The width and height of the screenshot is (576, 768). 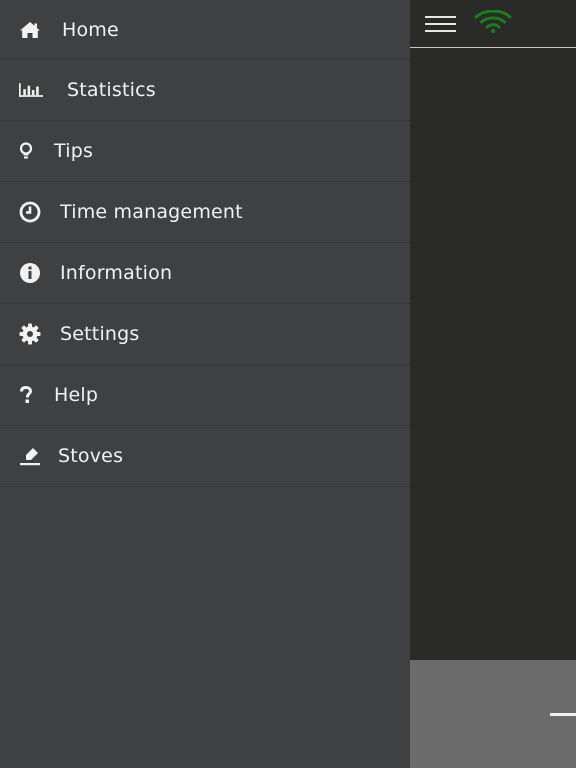 I want to click on menu-label-tips: Tips, so click(x=74, y=151).